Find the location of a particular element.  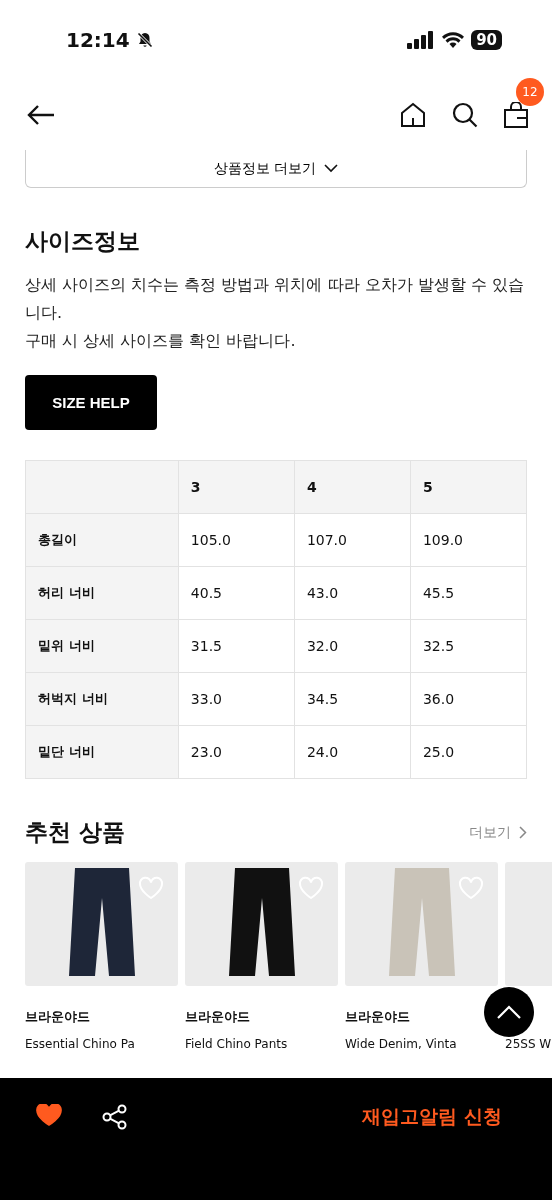

home-icon is located at coordinates (413, 115).